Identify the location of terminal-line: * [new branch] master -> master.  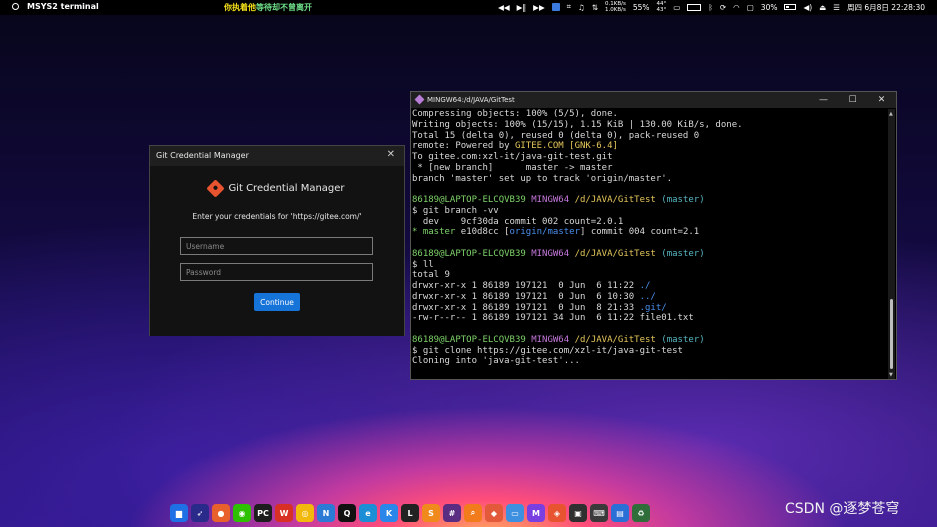
(512, 167).